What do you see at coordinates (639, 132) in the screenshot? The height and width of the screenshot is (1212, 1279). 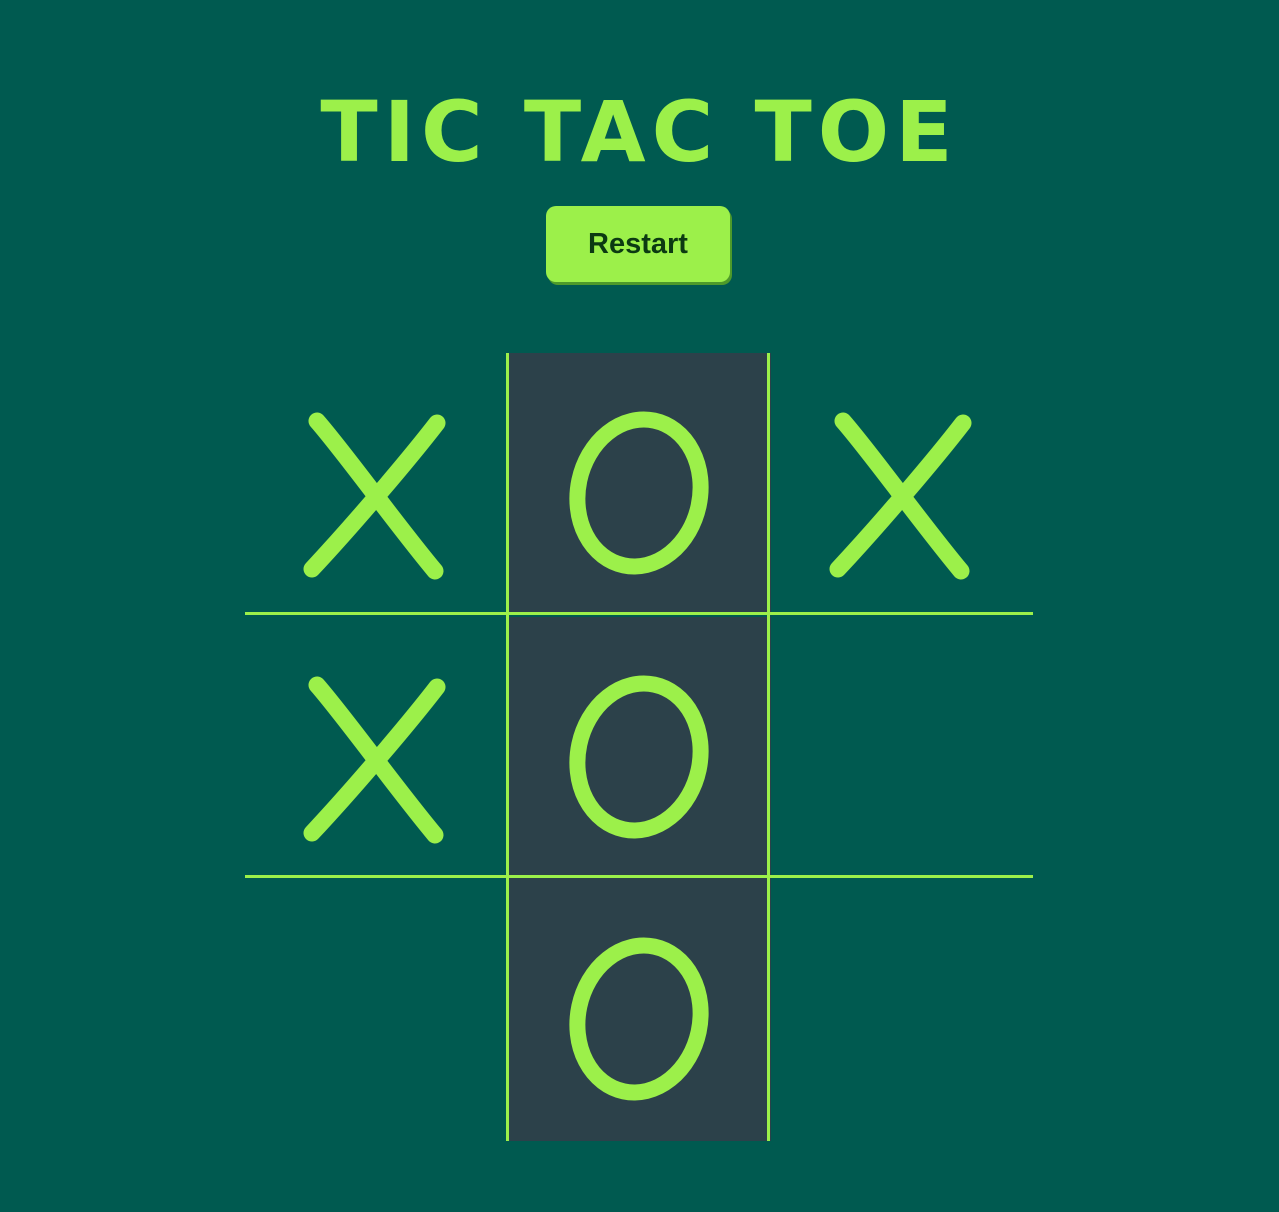 I see `game-title: TIC TAC TOE` at bounding box center [639, 132].